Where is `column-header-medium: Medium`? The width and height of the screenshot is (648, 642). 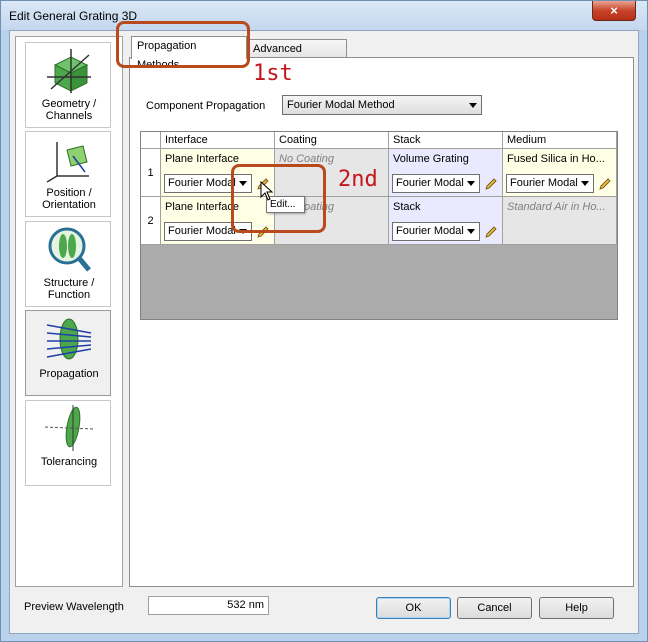 column-header-medium: Medium is located at coordinates (560, 140).